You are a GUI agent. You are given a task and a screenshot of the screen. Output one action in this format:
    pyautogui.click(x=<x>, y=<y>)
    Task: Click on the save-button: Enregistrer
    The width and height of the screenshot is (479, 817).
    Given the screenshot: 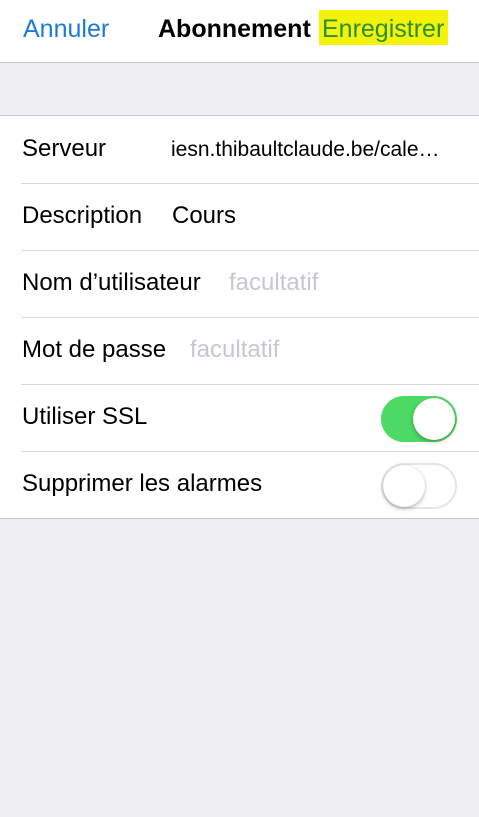 What is the action you would take?
    pyautogui.click(x=384, y=27)
    